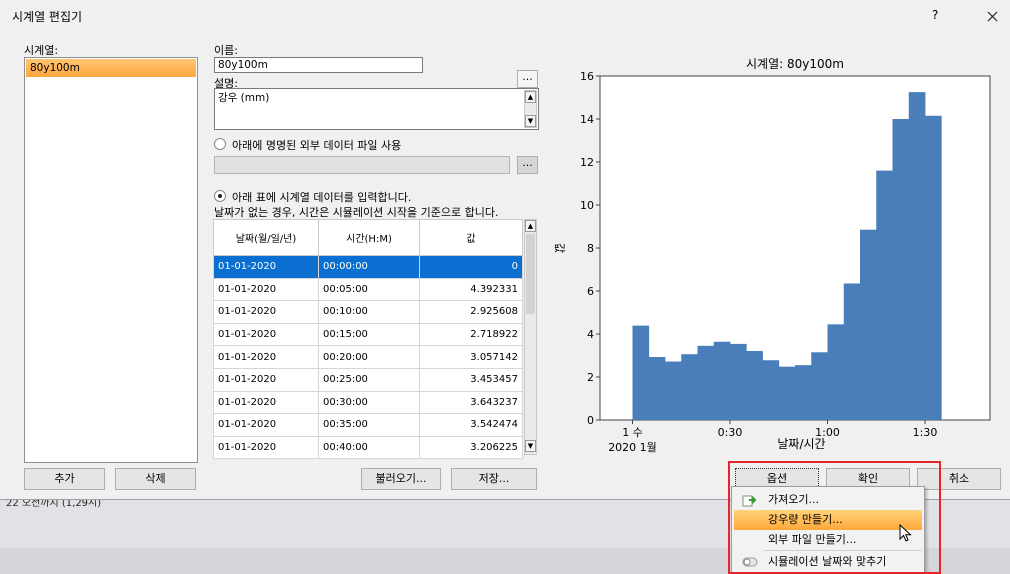 This screenshot has width=1010, height=574. I want to click on value-cell: 2.718922, so click(471, 334).